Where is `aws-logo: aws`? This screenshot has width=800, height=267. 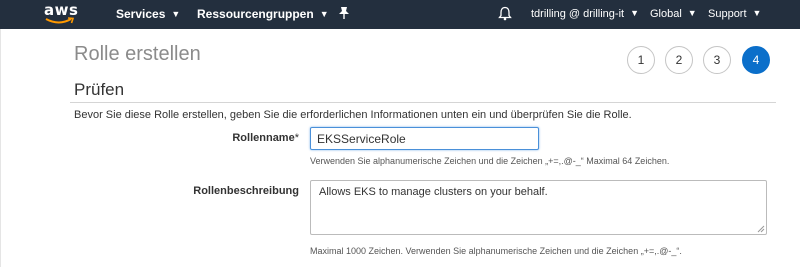 aws-logo: aws is located at coordinates (62, 14).